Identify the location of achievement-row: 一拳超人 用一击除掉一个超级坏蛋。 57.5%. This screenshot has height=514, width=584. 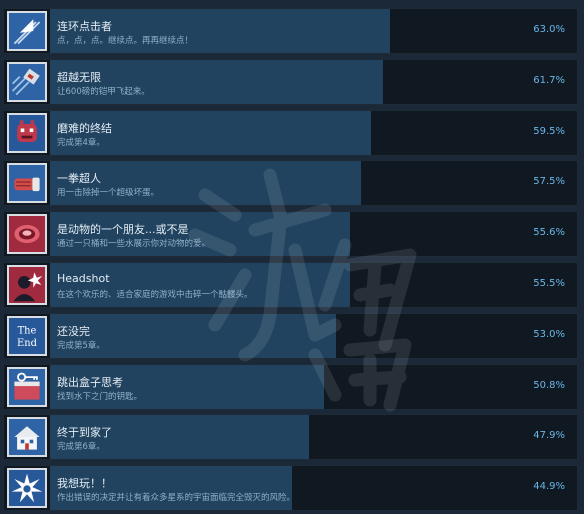
(290, 183).